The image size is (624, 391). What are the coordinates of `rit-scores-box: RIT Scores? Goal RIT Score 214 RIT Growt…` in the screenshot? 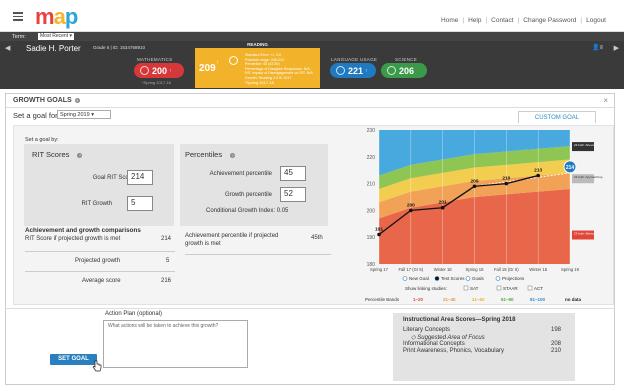 It's located at (99, 185).